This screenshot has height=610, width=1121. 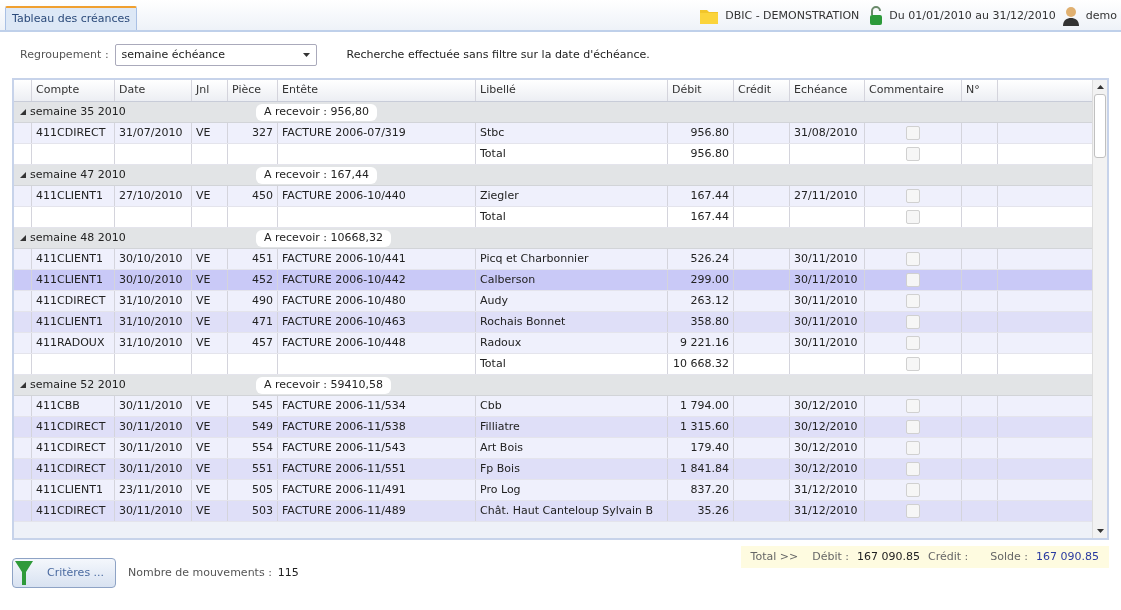 I want to click on movement-count-label: Nombre de mouvements :, so click(x=200, y=572).